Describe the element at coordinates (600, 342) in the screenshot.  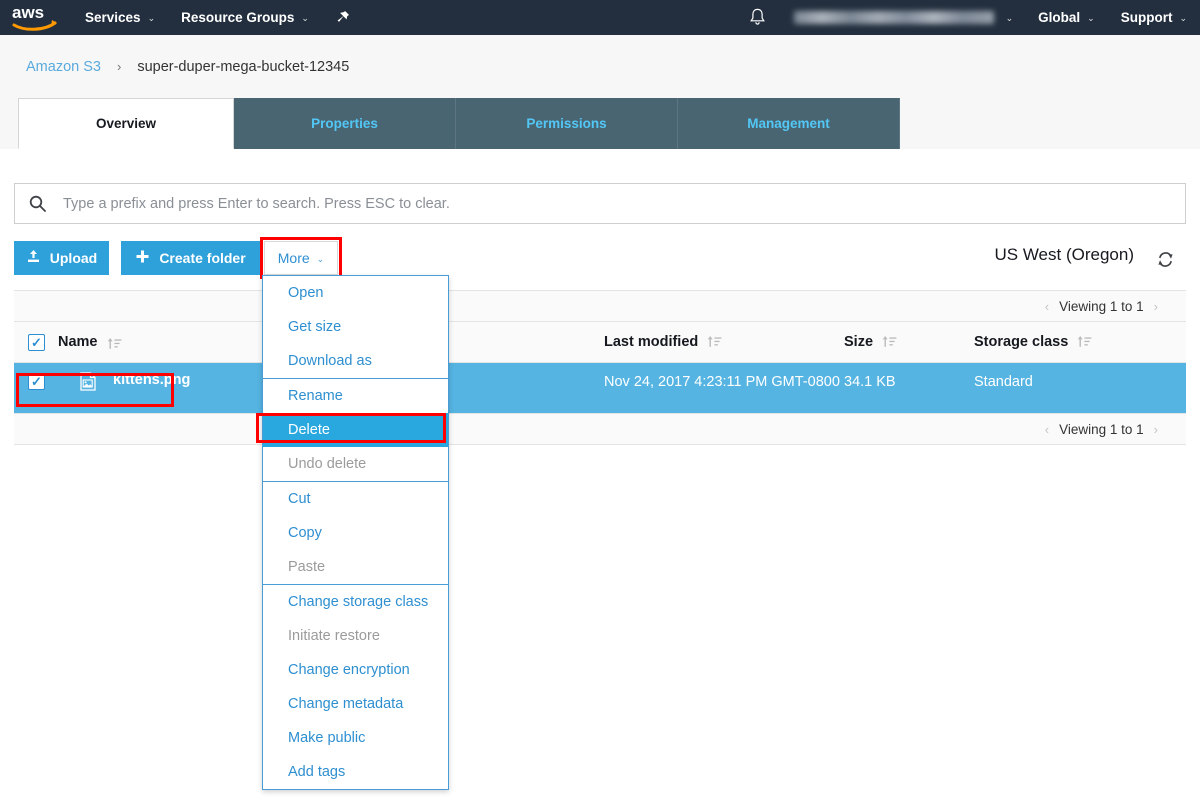
I see `table-header-row: ✓ Name Last modified Size Storage class` at that location.